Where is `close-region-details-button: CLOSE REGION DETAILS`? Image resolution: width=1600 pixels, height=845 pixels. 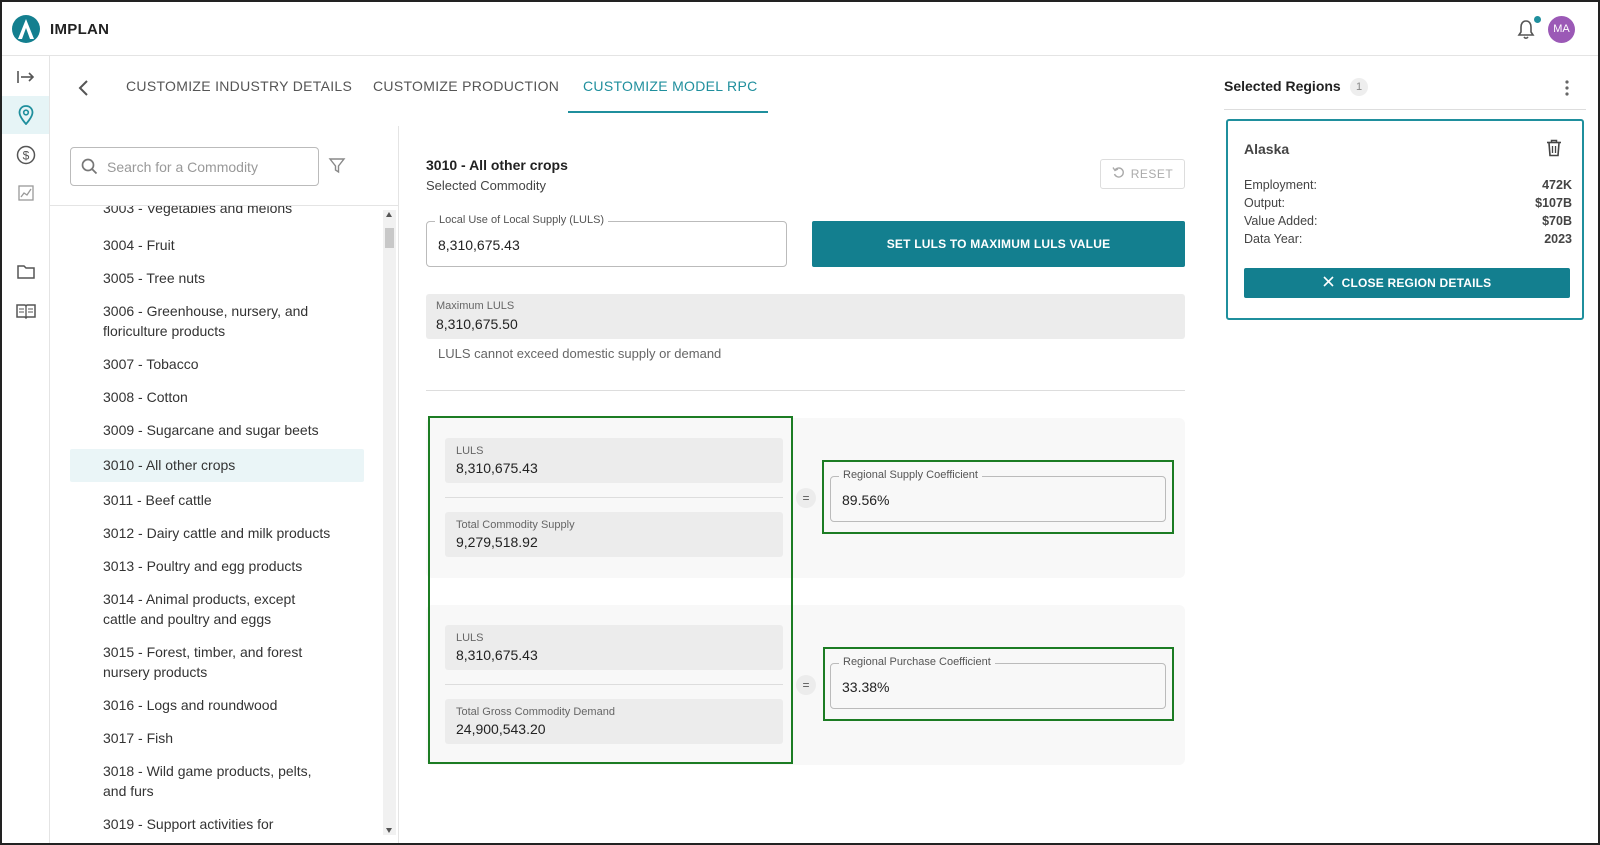 close-region-details-button: CLOSE REGION DETAILS is located at coordinates (1407, 283).